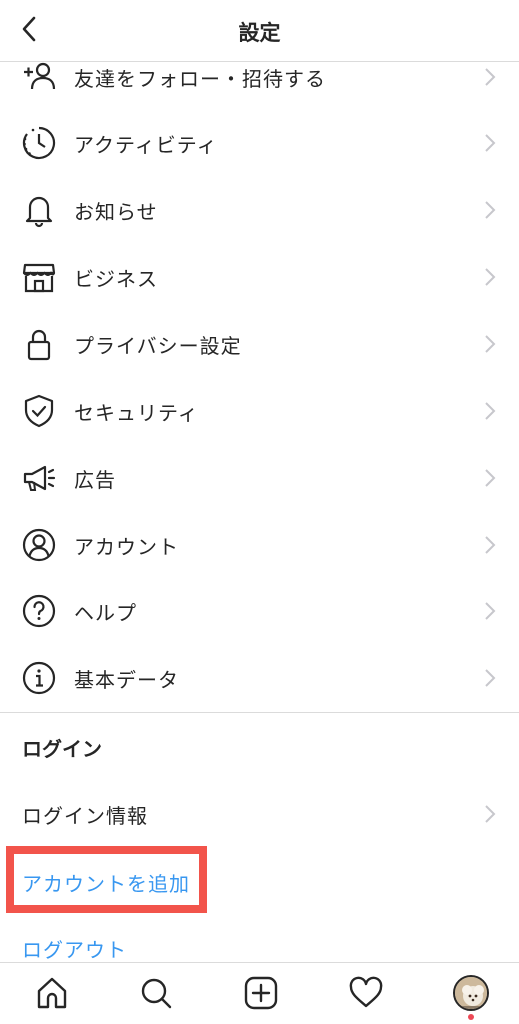 The height and width of the screenshot is (1024, 519). Describe the element at coordinates (259, 712) in the screenshot. I see `section-divider` at that location.